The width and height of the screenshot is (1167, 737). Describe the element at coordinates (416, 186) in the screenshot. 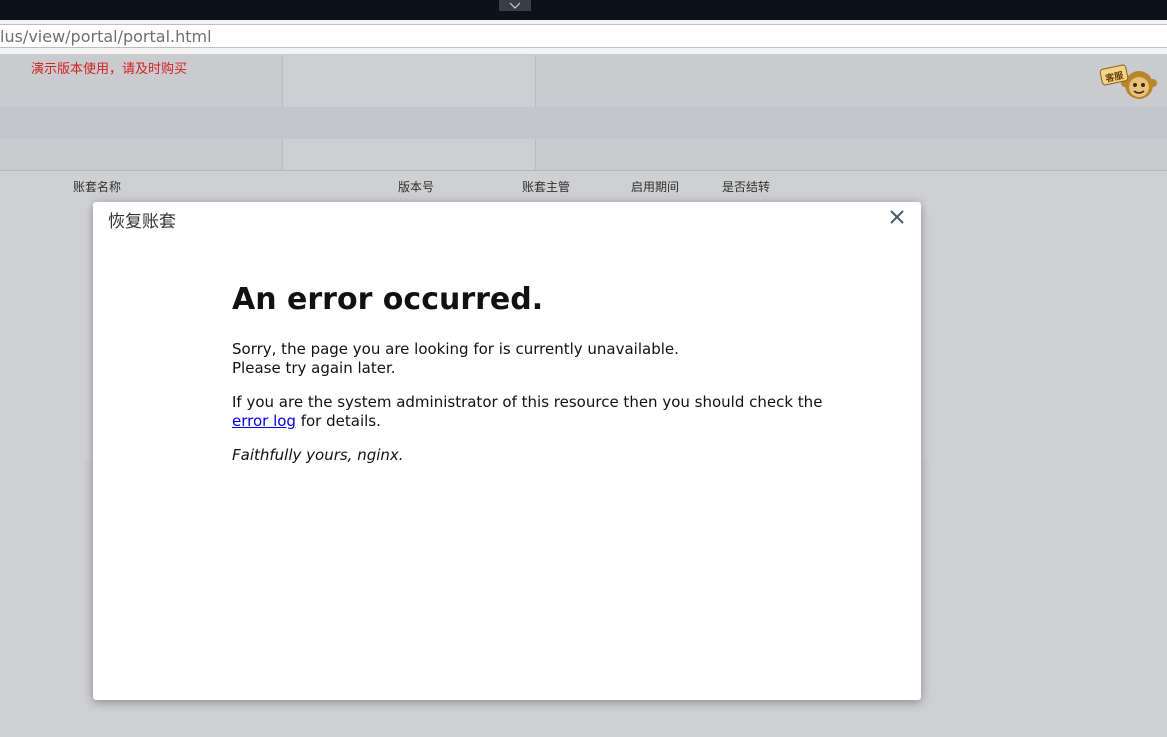

I see `column-header-version: 版本号` at that location.